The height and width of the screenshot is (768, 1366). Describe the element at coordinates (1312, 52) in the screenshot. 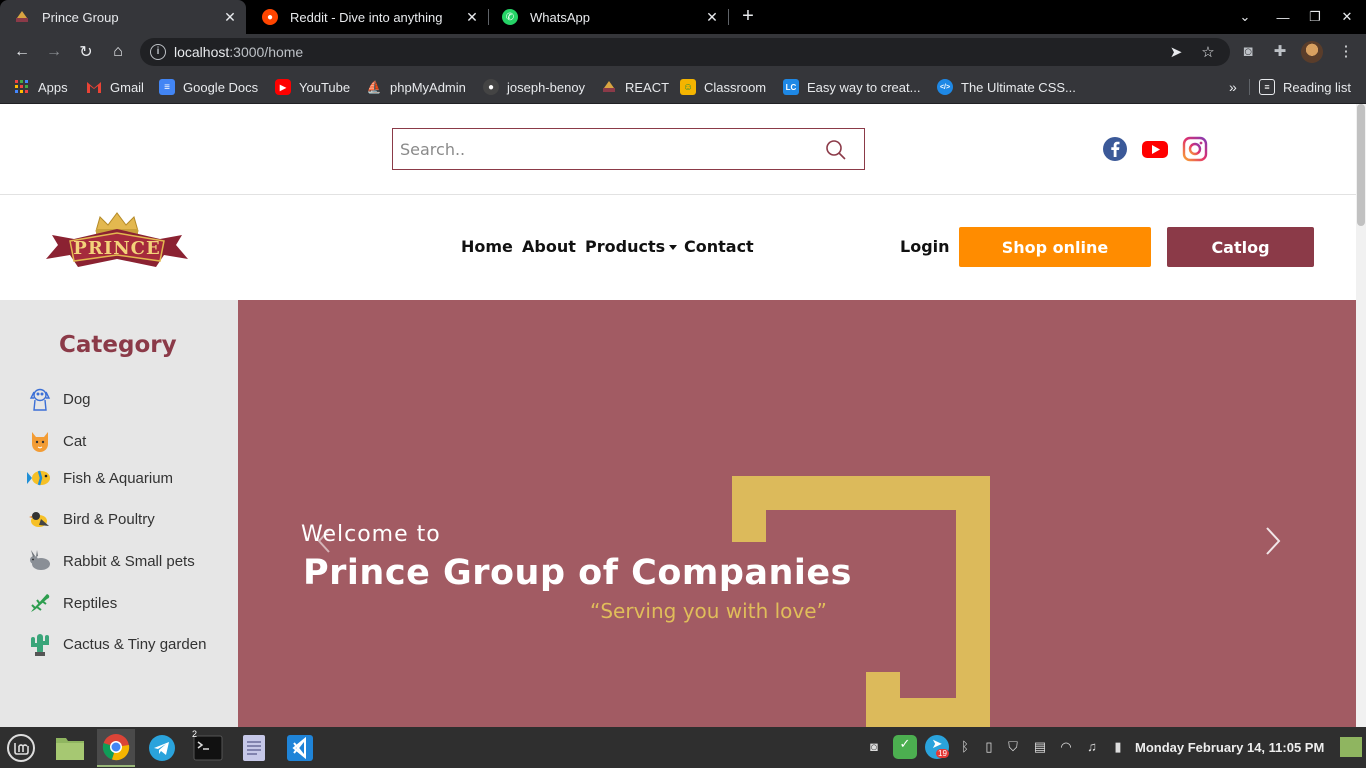

I see `profile-avatar` at that location.